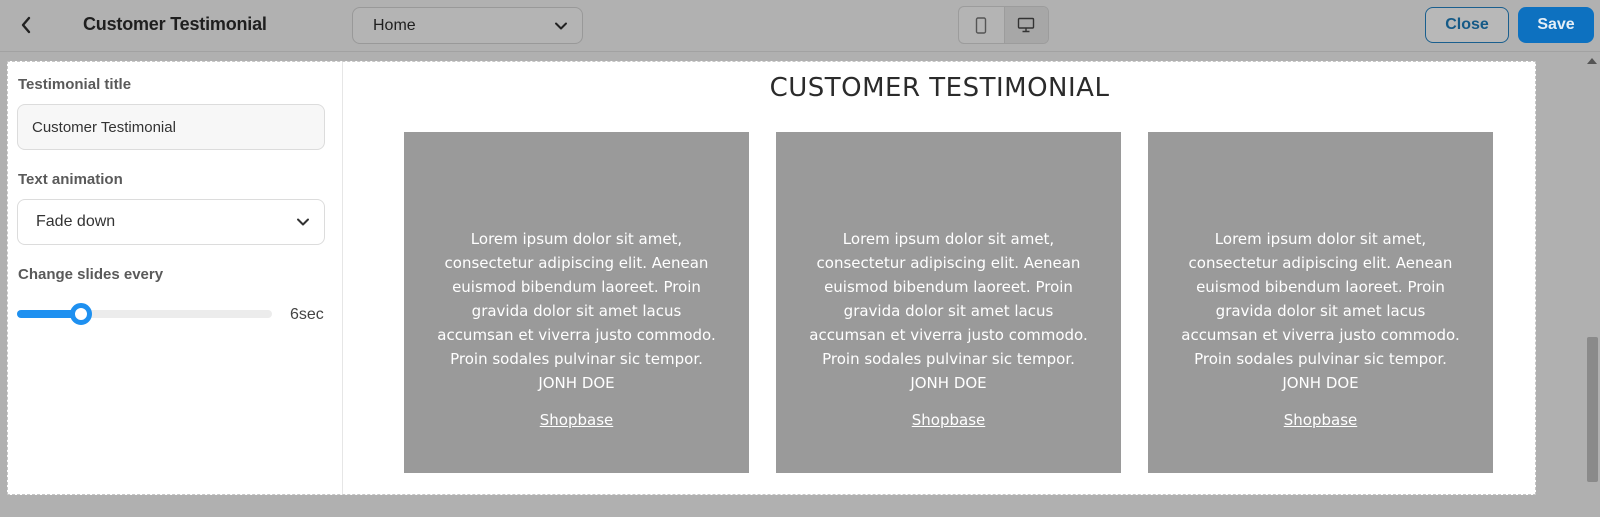 The image size is (1600, 517). Describe the element at coordinates (1592, 61) in the screenshot. I see `scroll-up-arrow-icon` at that location.